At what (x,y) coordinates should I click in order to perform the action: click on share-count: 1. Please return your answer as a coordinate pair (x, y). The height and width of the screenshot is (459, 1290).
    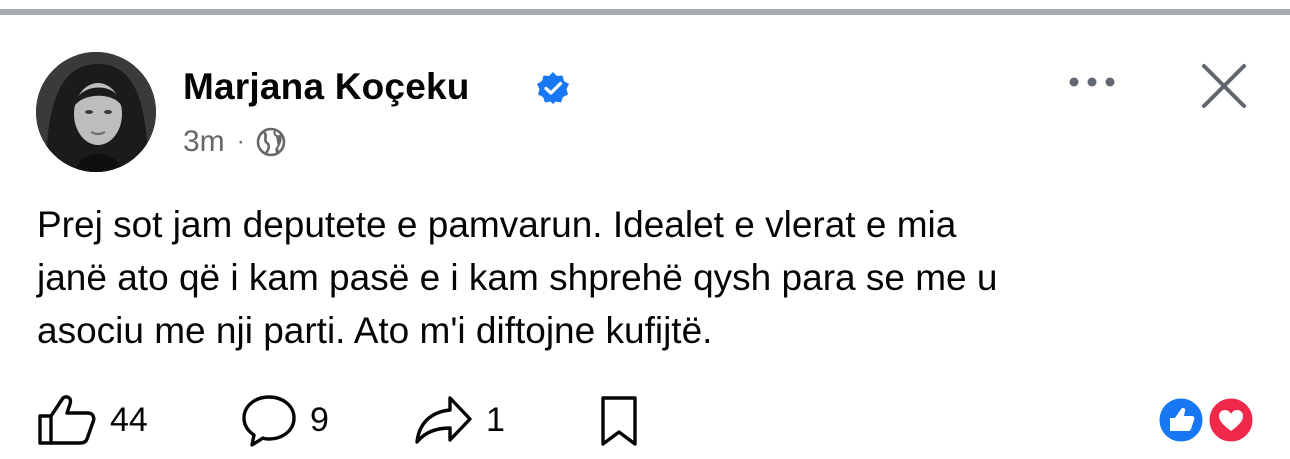
    Looking at the image, I should click on (495, 419).